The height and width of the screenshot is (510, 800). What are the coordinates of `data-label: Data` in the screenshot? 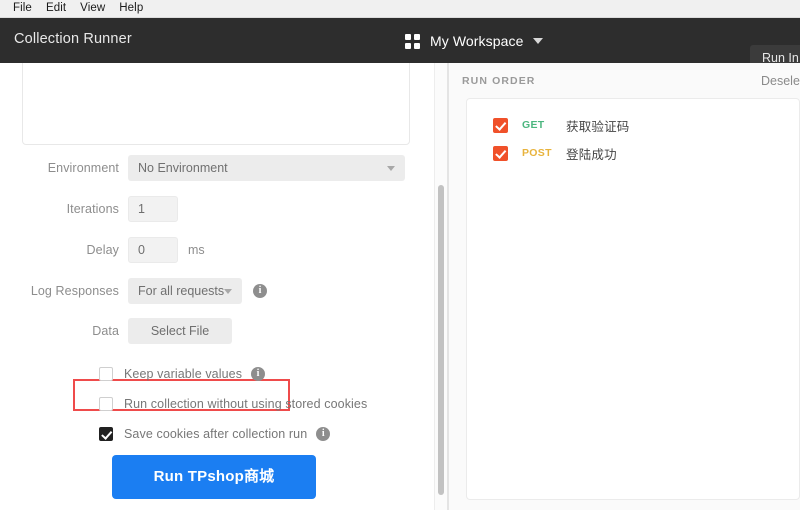 It's located at (105, 331).